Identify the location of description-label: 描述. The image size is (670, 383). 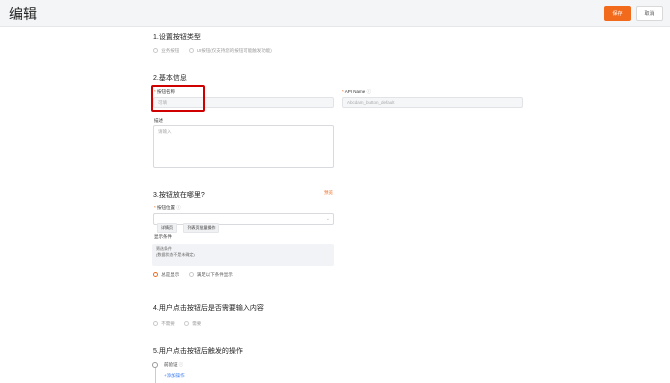
(158, 120).